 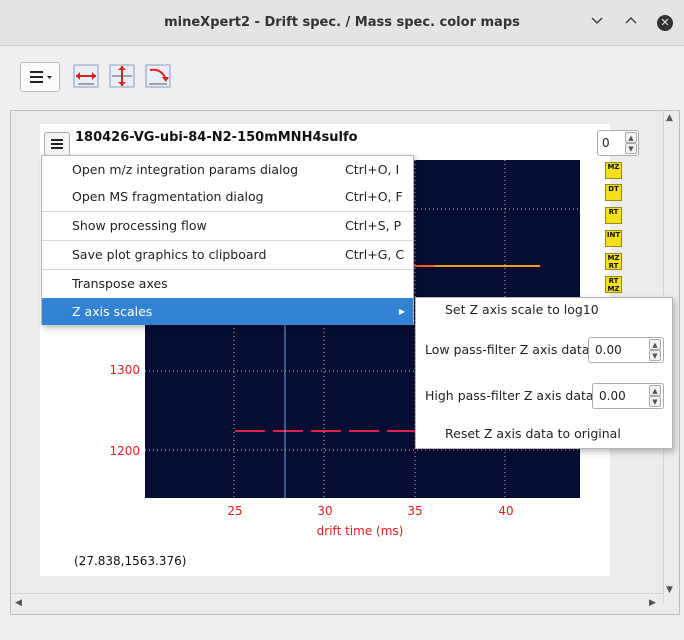 I want to click on y-tick-label: 1300, so click(x=124, y=370).